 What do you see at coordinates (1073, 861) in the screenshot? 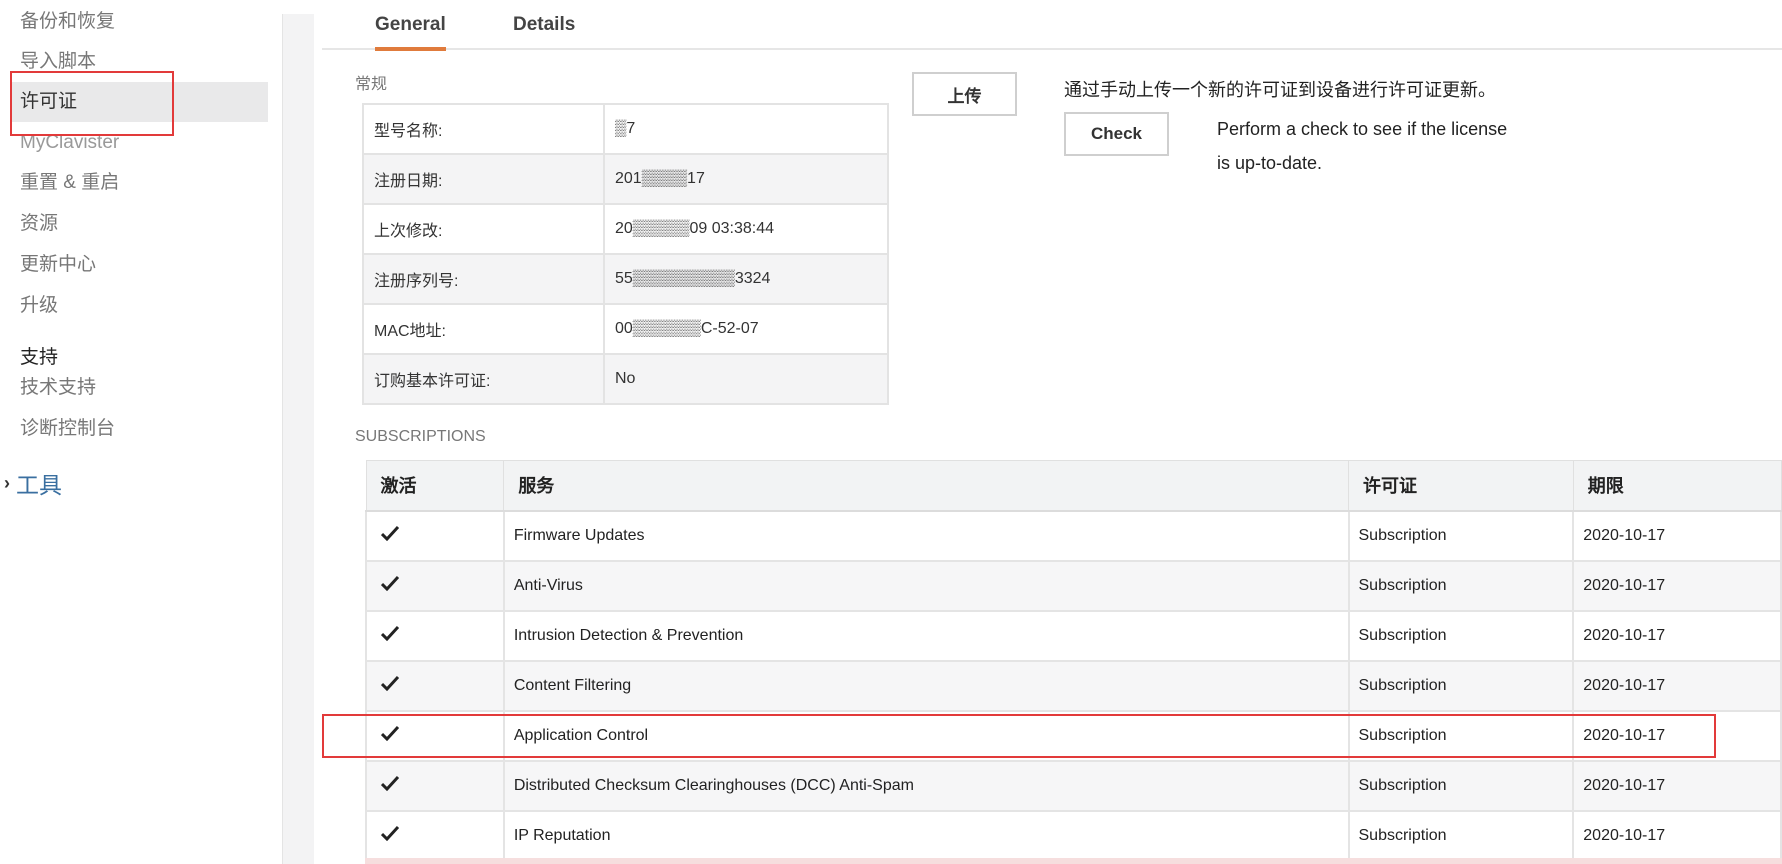
I see `table-row-partial` at bounding box center [1073, 861].